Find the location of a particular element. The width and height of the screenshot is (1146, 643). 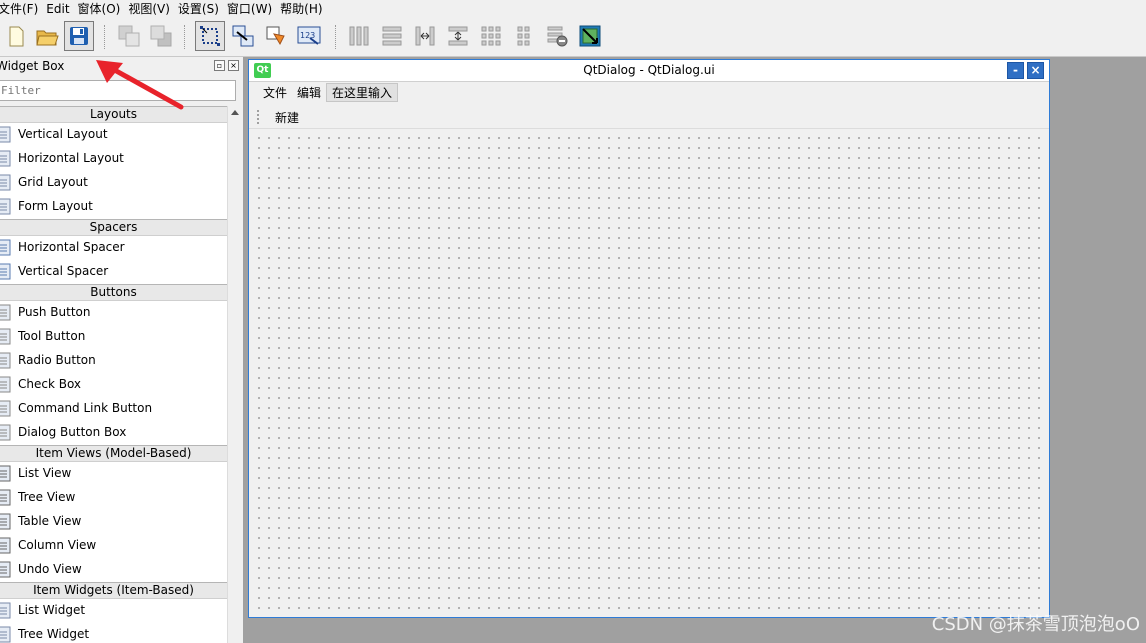

undo-view-icon is located at coordinates (5, 569).